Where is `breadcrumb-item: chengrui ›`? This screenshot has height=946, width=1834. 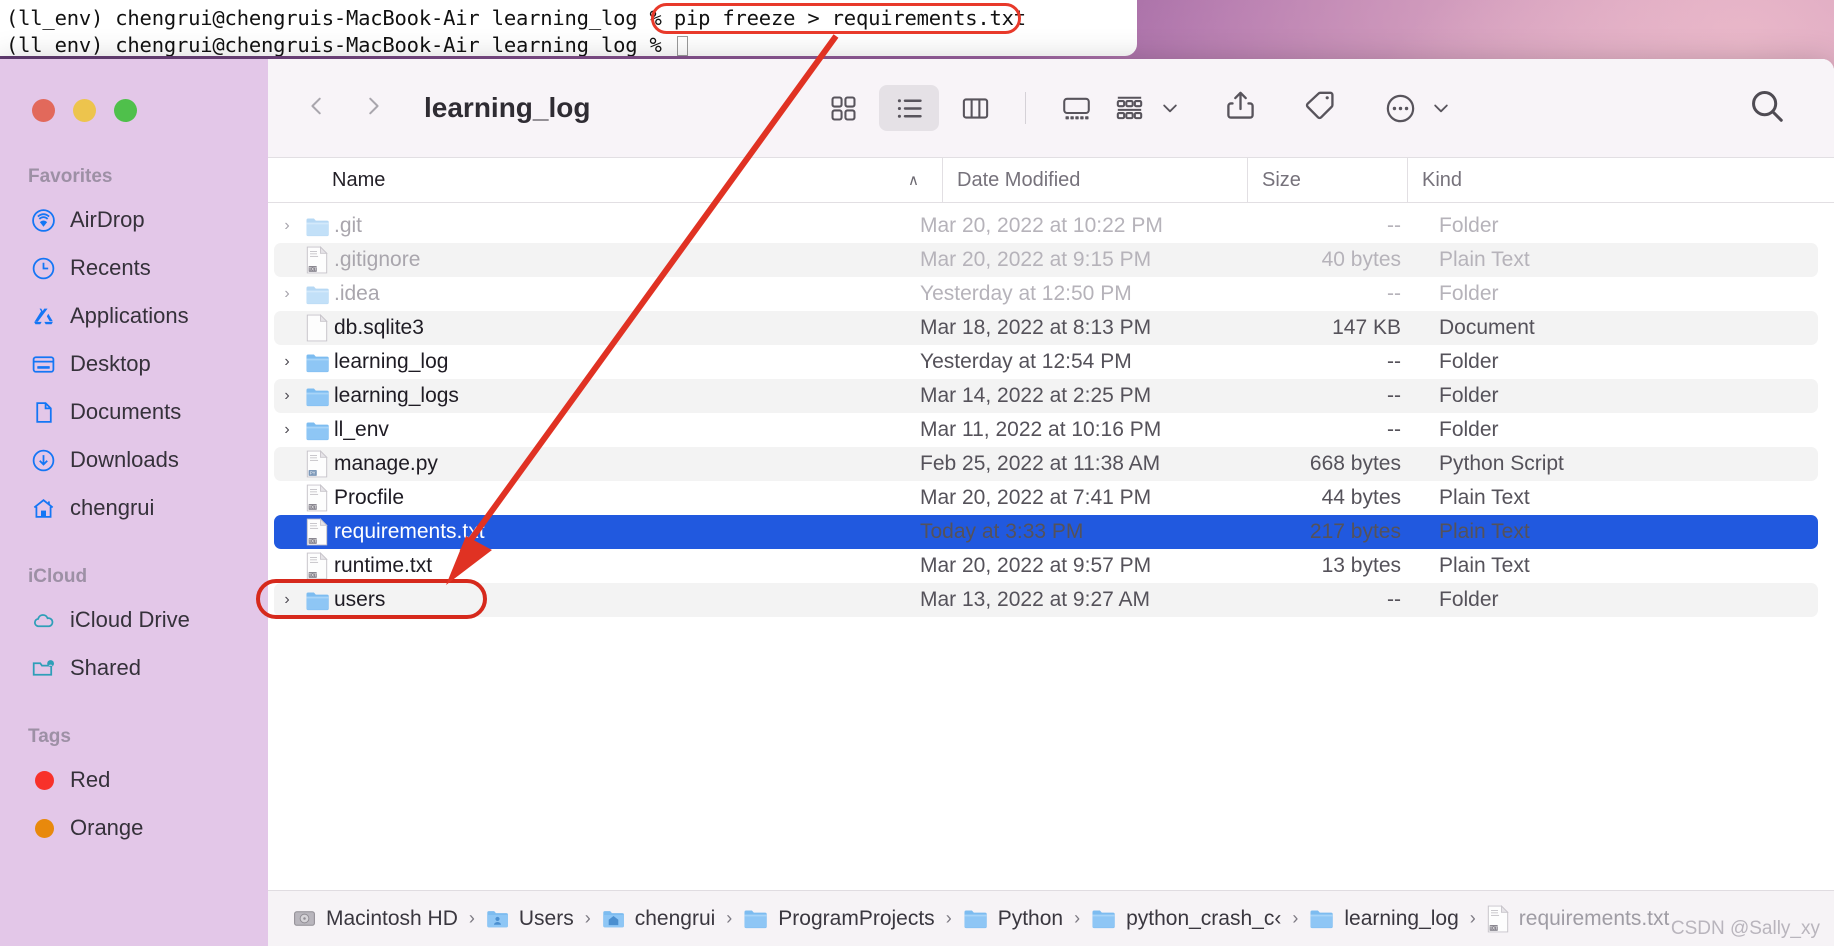
breadcrumb-item: chengrui › is located at coordinates (670, 918).